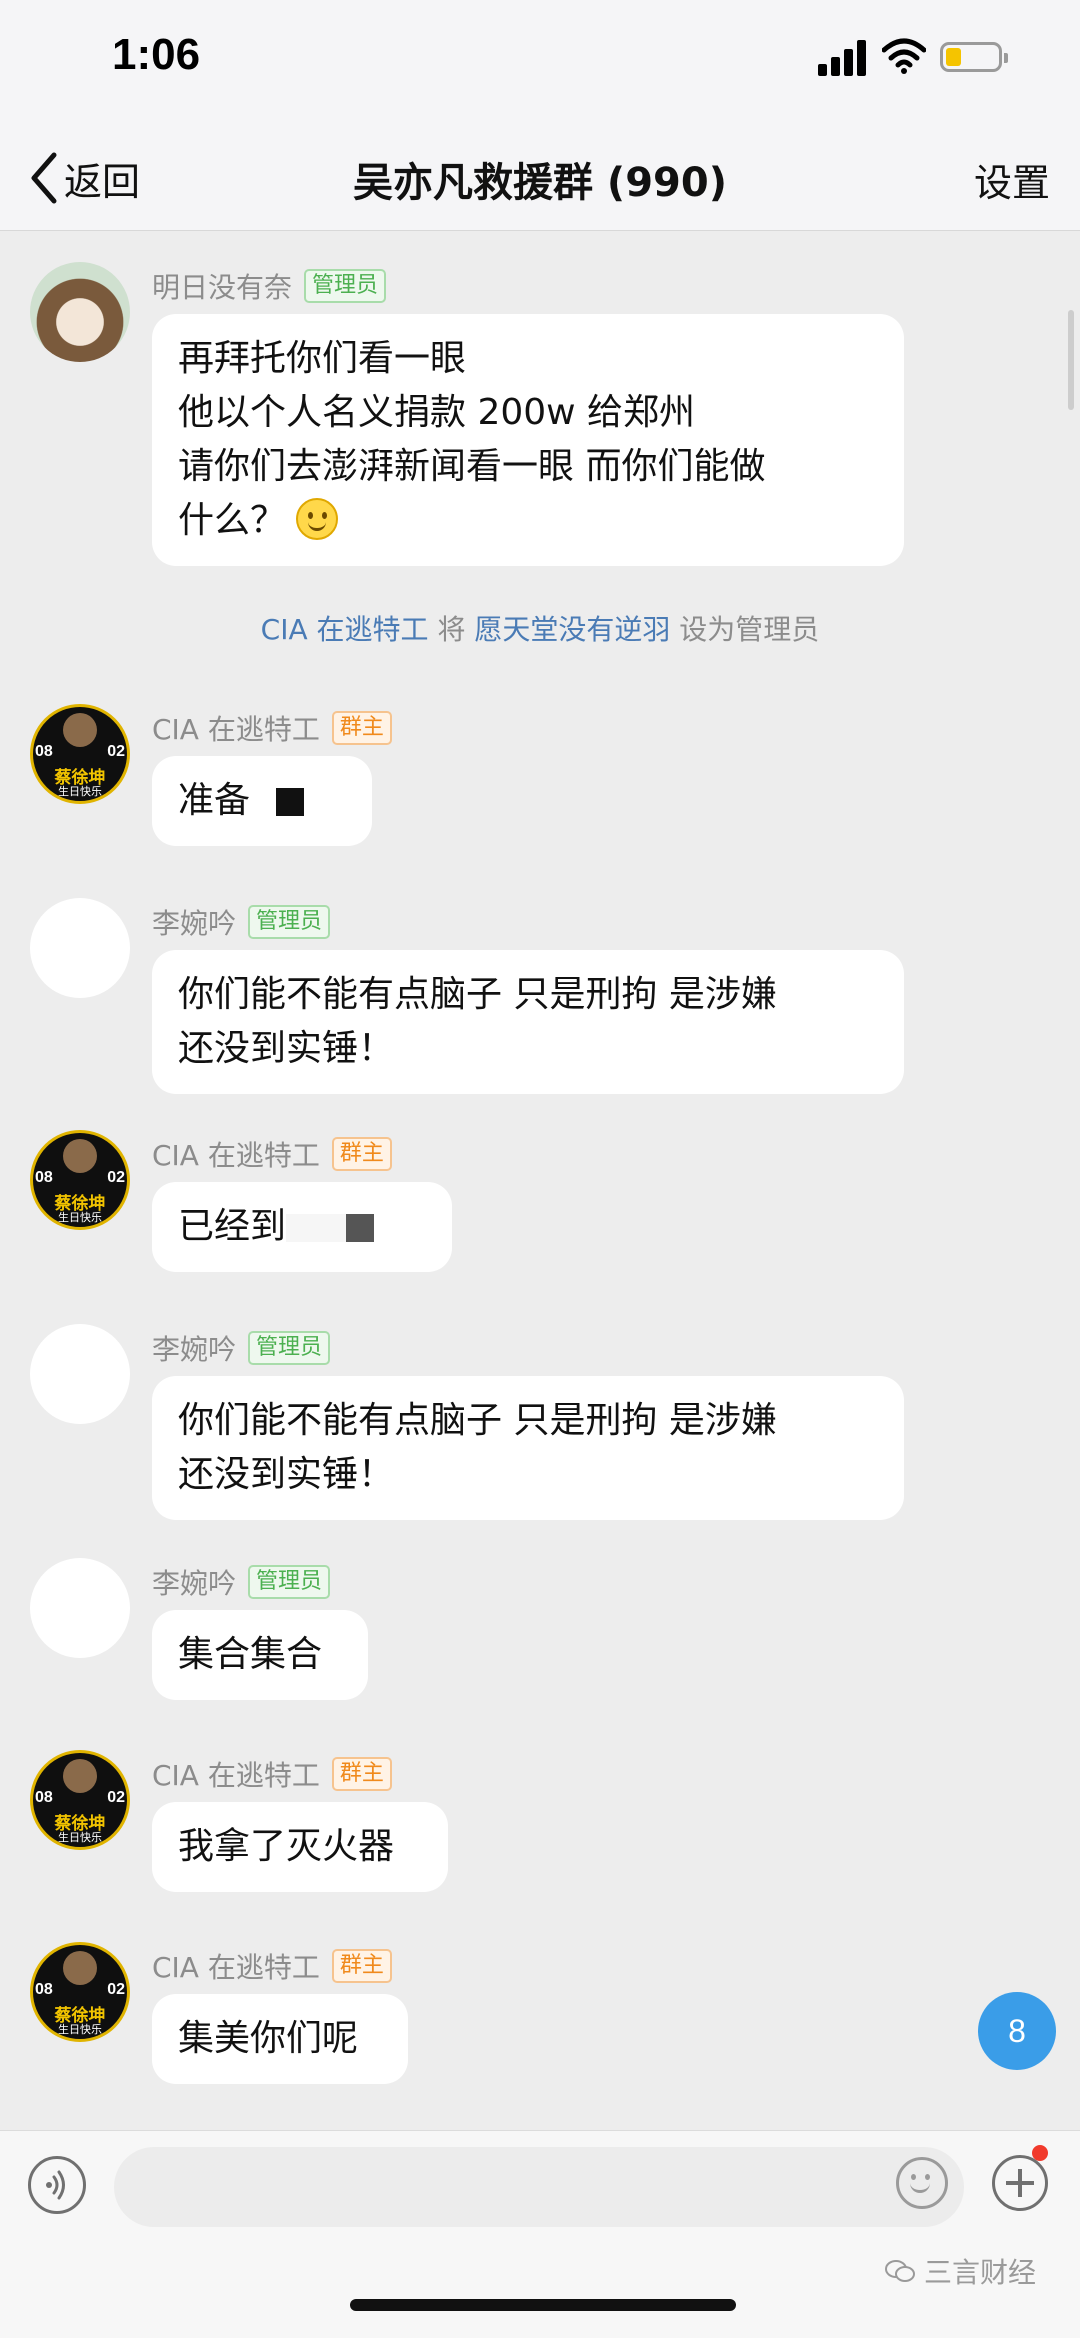 Image resolution: width=1080 pixels, height=2338 pixels. Describe the element at coordinates (214, 800) in the screenshot. I see `message-text: 准备` at that location.